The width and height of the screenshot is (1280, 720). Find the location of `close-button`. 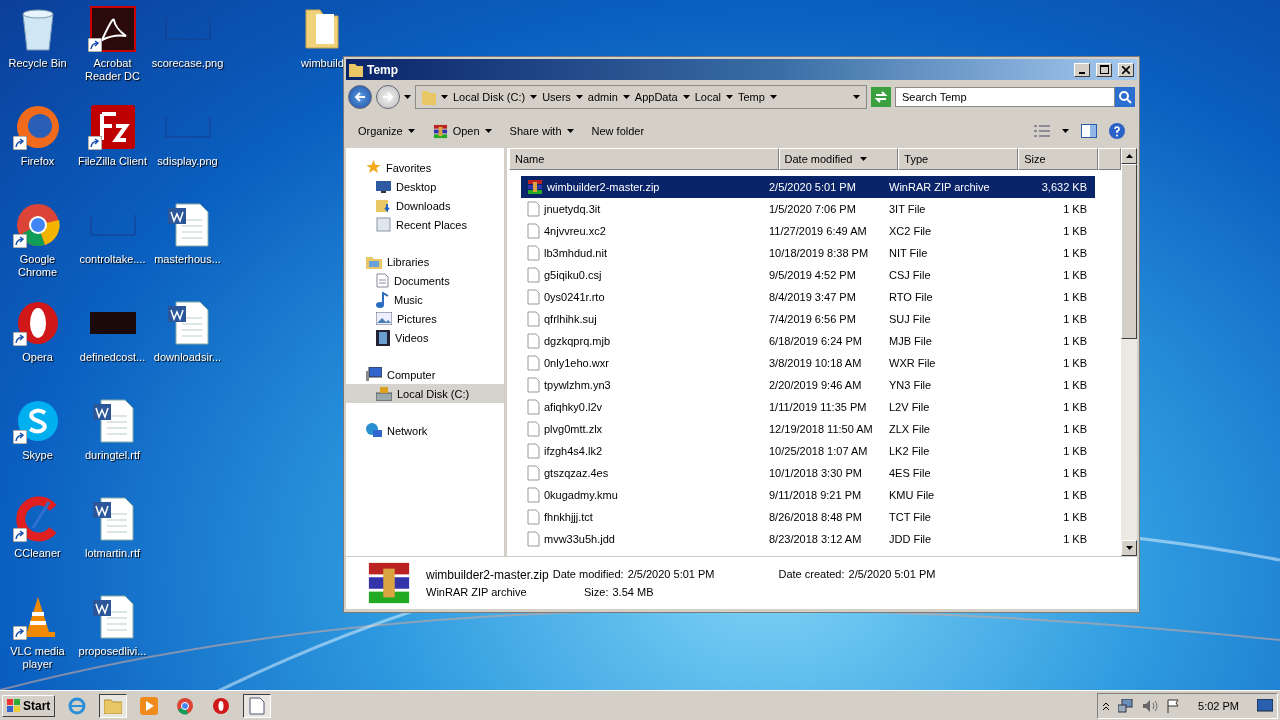

close-button is located at coordinates (1126, 69).